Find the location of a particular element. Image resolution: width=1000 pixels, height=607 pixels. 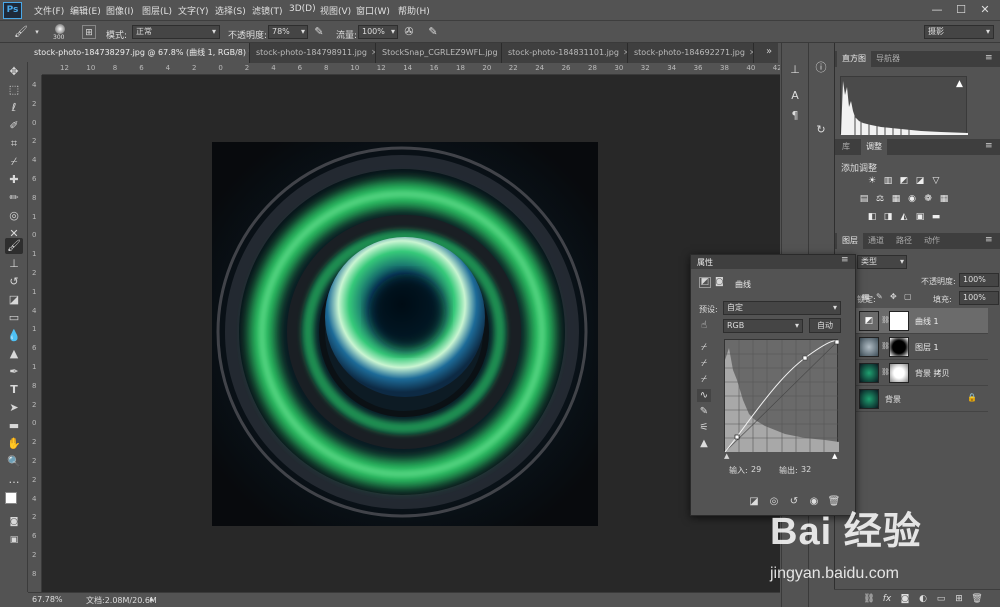

black-white-icon: ▦ is located at coordinates (896, 199).